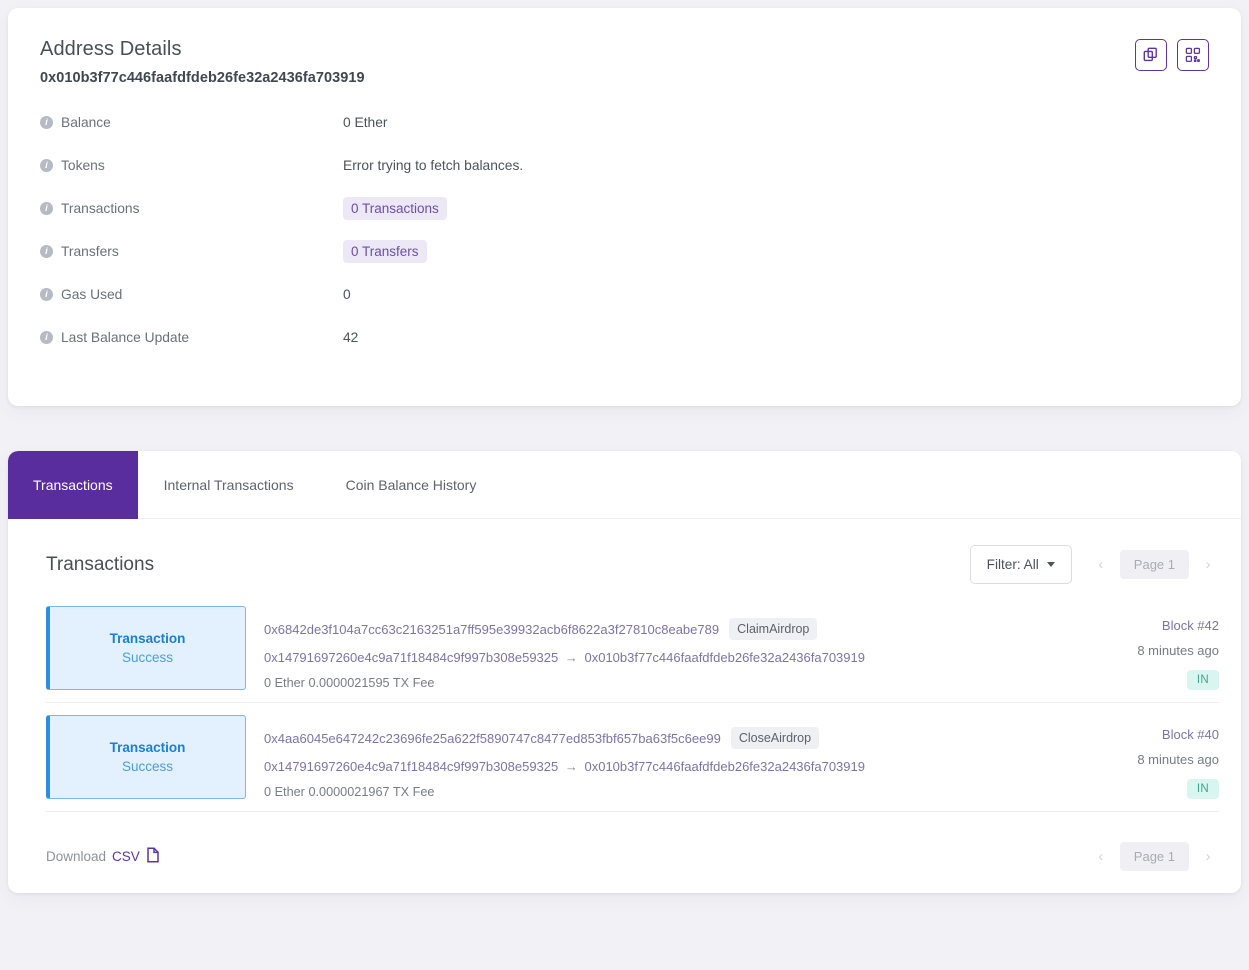 The image size is (1249, 970). What do you see at coordinates (433, 165) in the screenshot?
I see `detail-value: Error trying to fetch balances.` at bounding box center [433, 165].